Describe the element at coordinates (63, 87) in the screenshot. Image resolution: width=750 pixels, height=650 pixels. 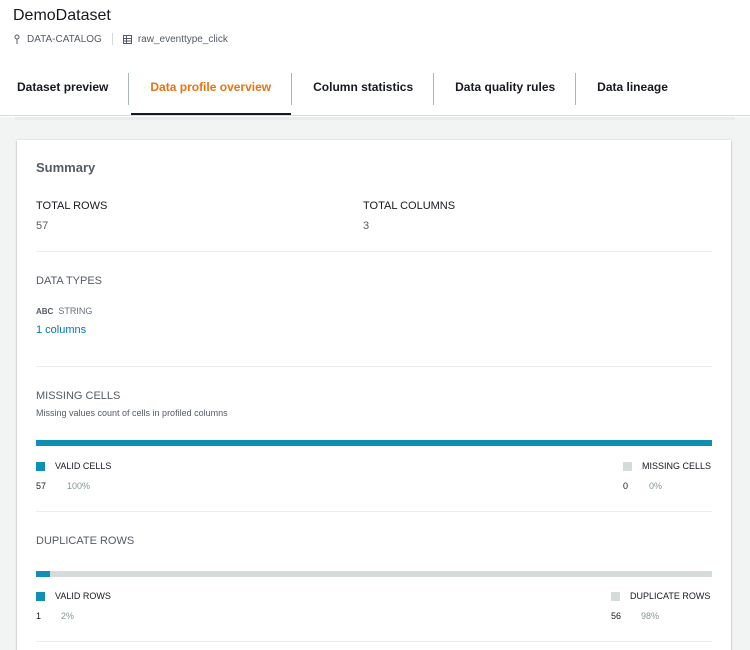
I see `tab-label: Dataset preview` at that location.